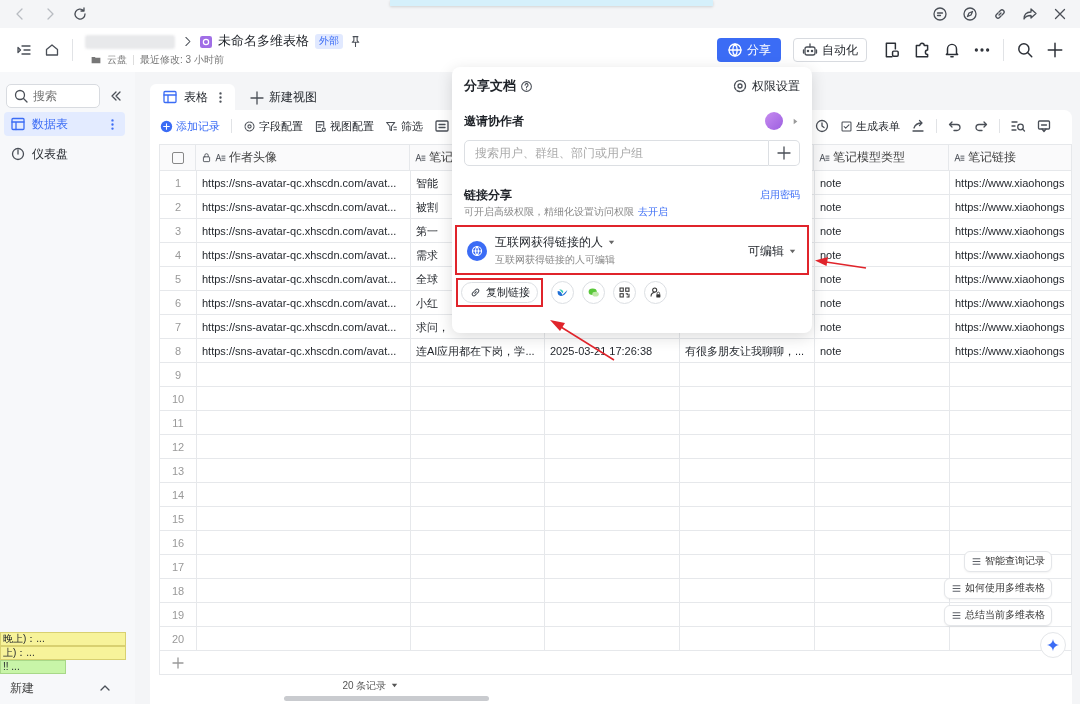 The height and width of the screenshot is (704, 1080). What do you see at coordinates (178, 207) in the screenshot?
I see `row-number: 2` at bounding box center [178, 207].